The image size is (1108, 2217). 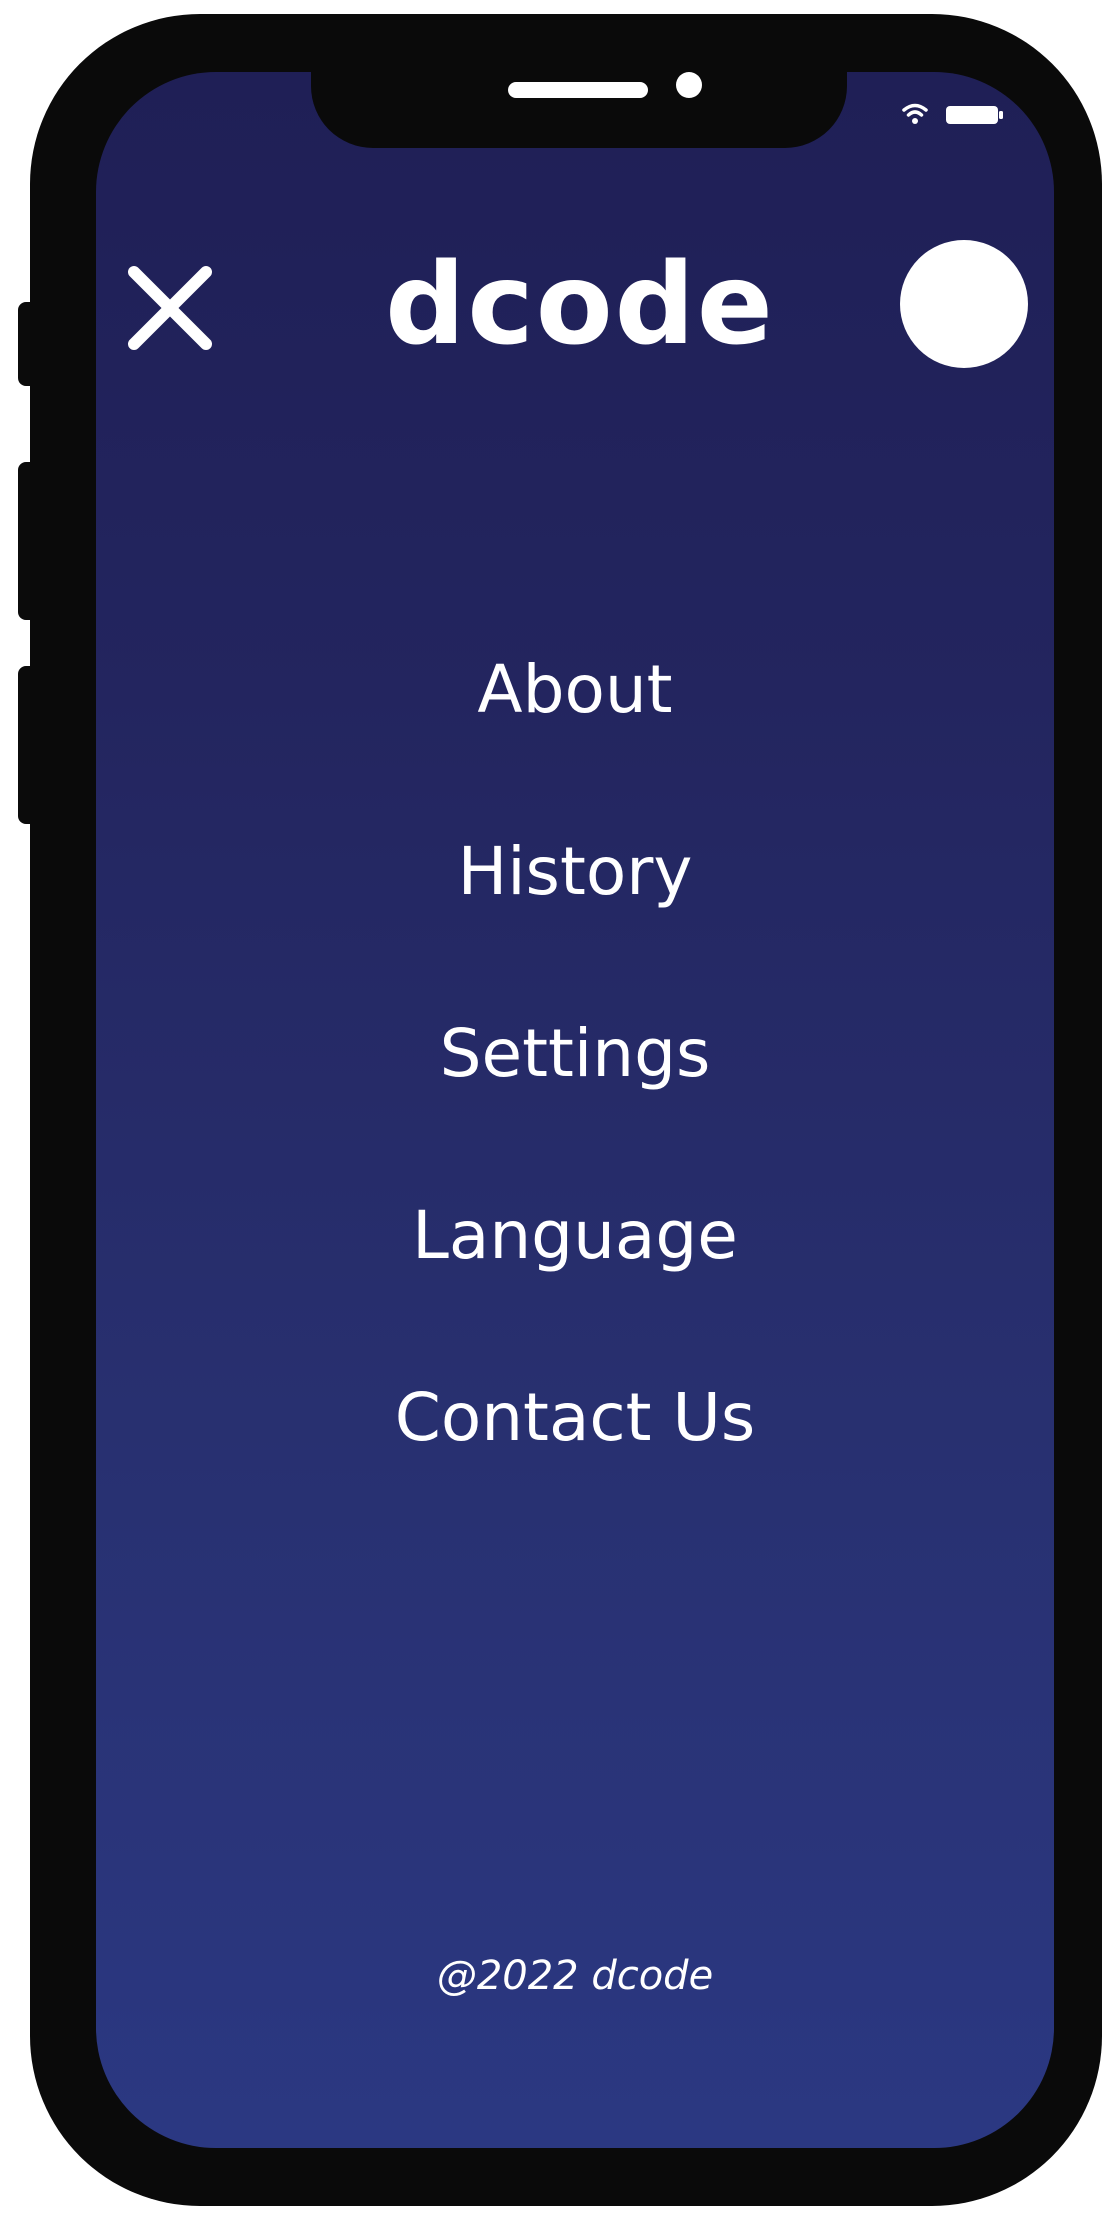 What do you see at coordinates (974, 115) in the screenshot?
I see `battery-icon` at bounding box center [974, 115].